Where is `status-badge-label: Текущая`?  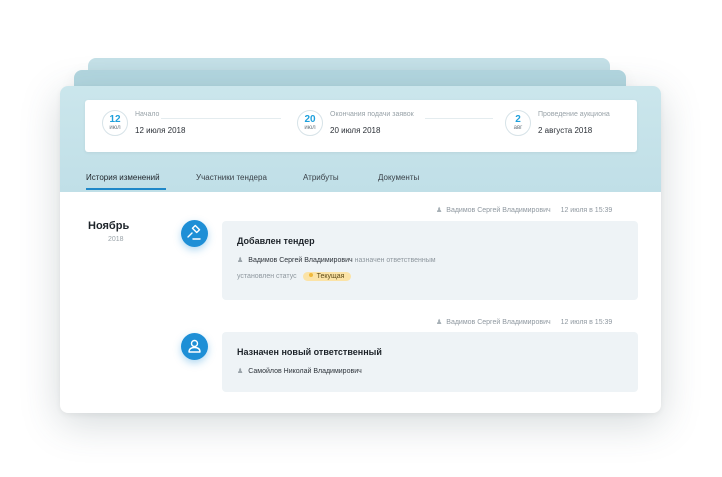 status-badge-label: Текущая is located at coordinates (330, 276).